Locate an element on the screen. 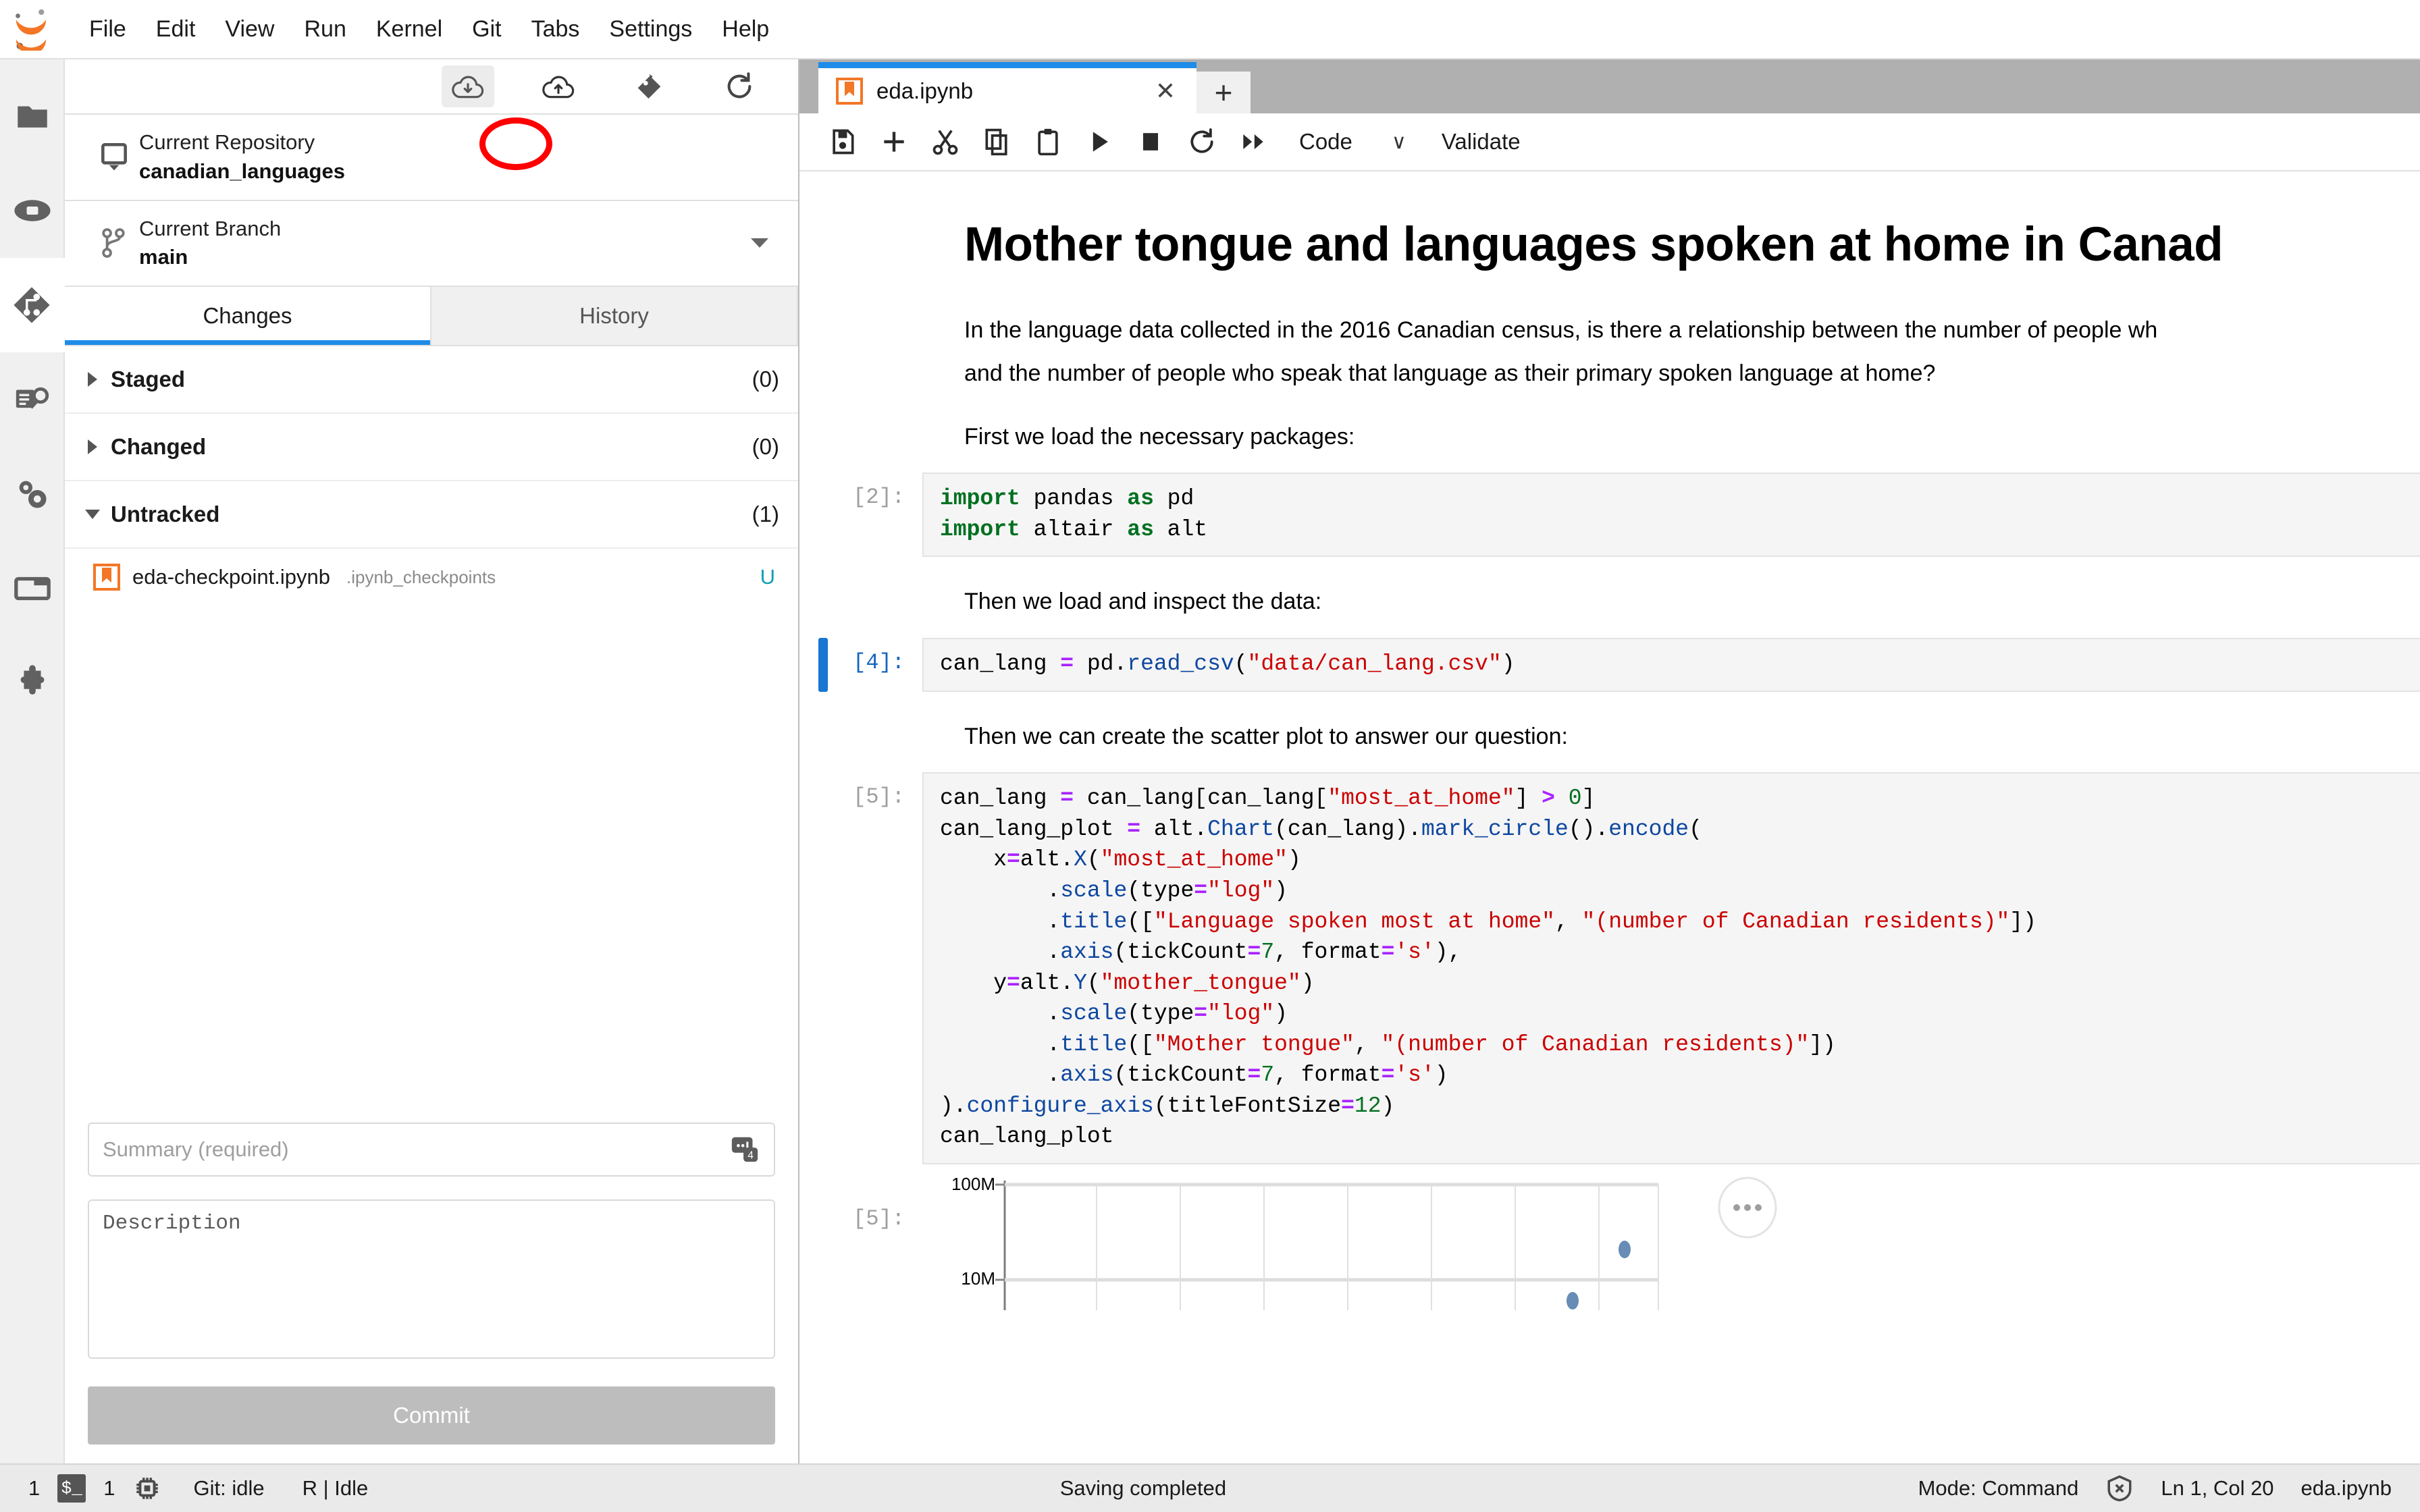  section-staged: Staged (0) is located at coordinates (431, 380).